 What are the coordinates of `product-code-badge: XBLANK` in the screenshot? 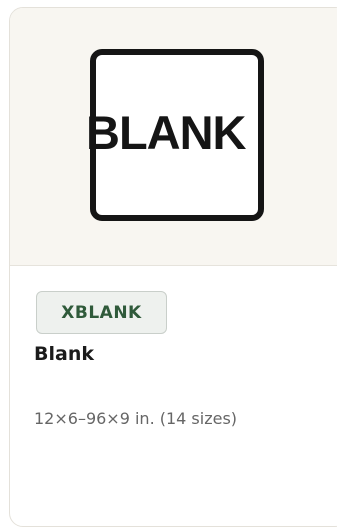 It's located at (101, 312).